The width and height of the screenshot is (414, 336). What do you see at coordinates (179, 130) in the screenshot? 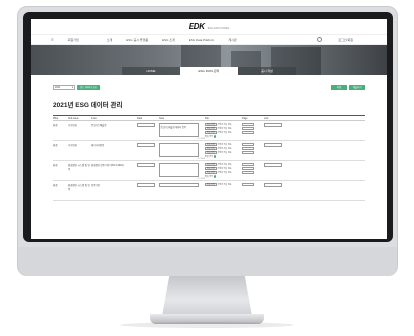
I see `note-textarea: 온실가스배출량 데이터 입력` at bounding box center [179, 130].